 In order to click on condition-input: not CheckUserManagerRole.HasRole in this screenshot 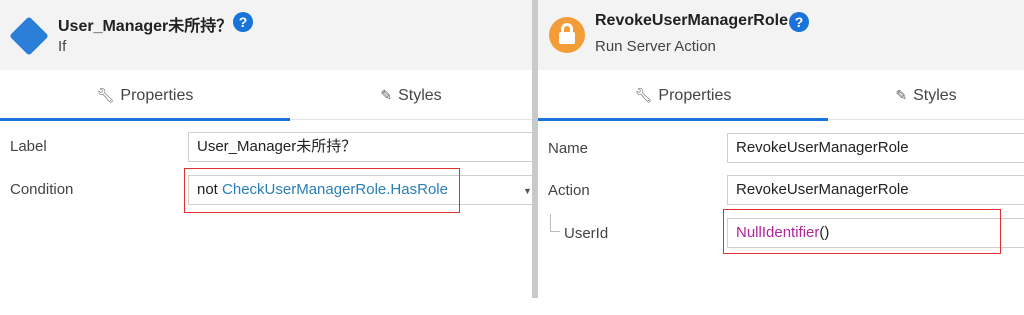, I will do `click(360, 190)`.